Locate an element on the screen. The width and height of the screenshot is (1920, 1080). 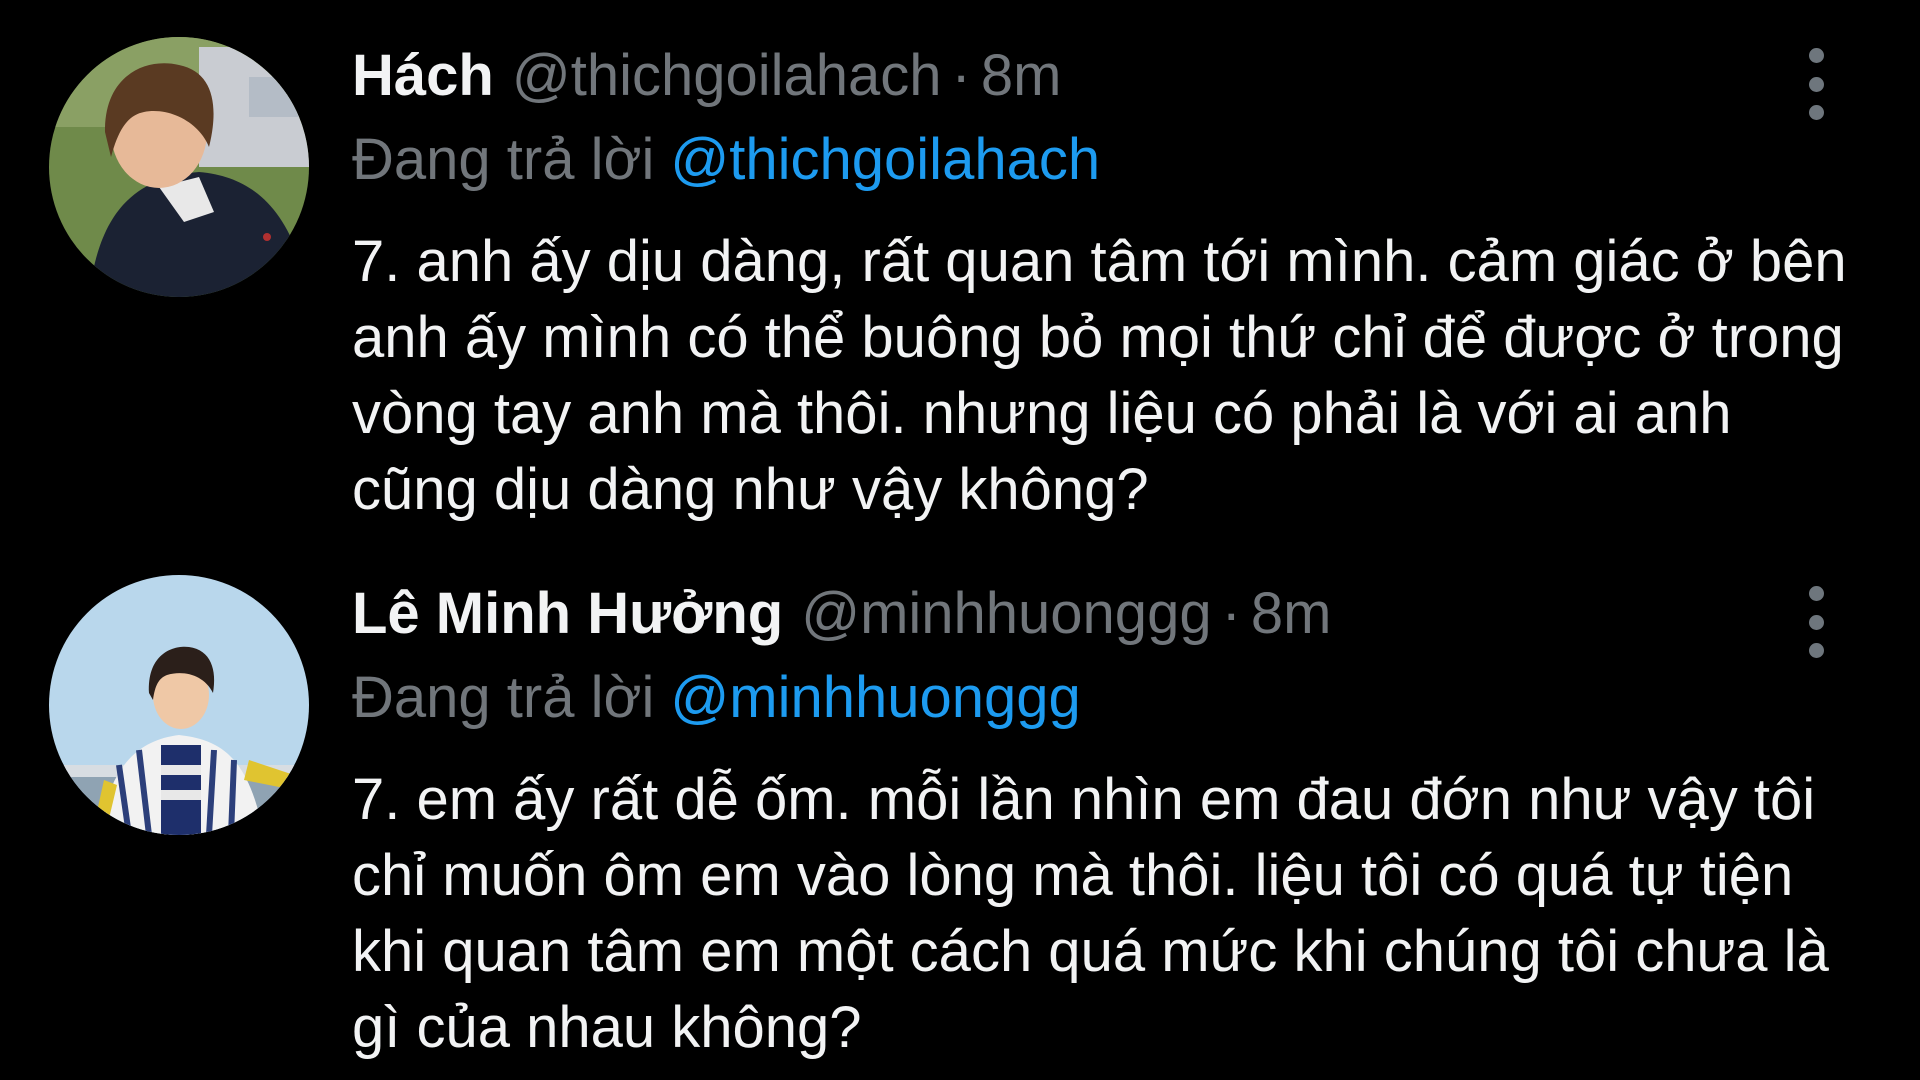
tweet-header: Hách @thichgoilahach · 8m is located at coordinates (1102, 76).